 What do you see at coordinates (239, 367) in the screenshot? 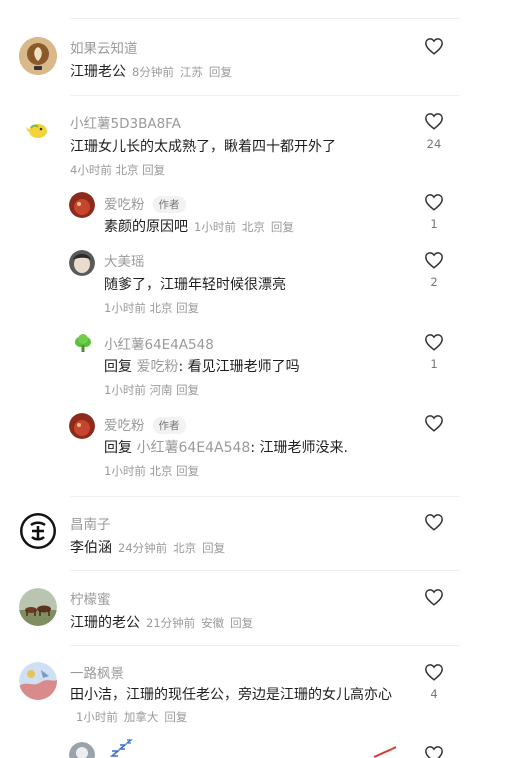
I see `reply-text: : 看见江珊老师了吗` at bounding box center [239, 367].